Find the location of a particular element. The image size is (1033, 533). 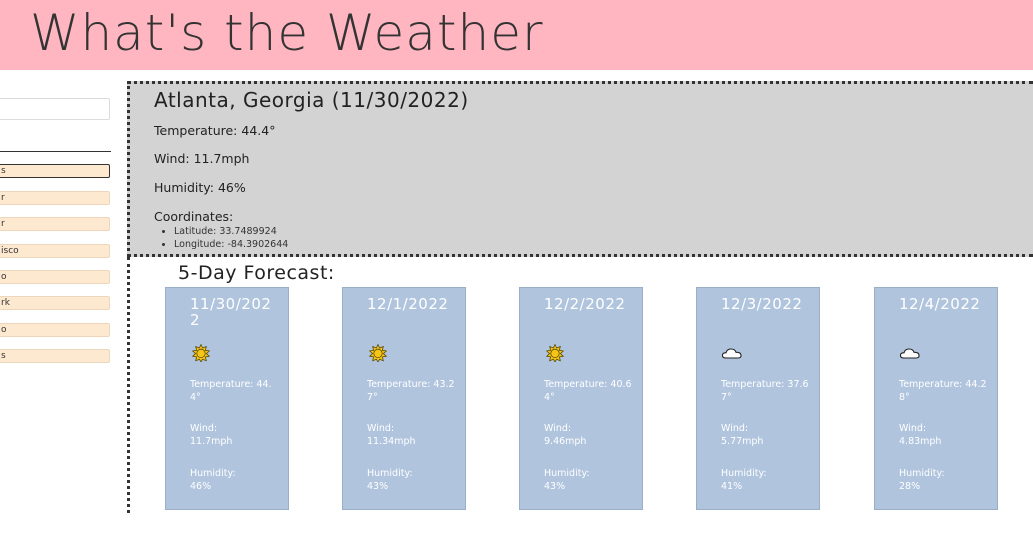

longitude: Longitude: -84.3902644 is located at coordinates (231, 244).